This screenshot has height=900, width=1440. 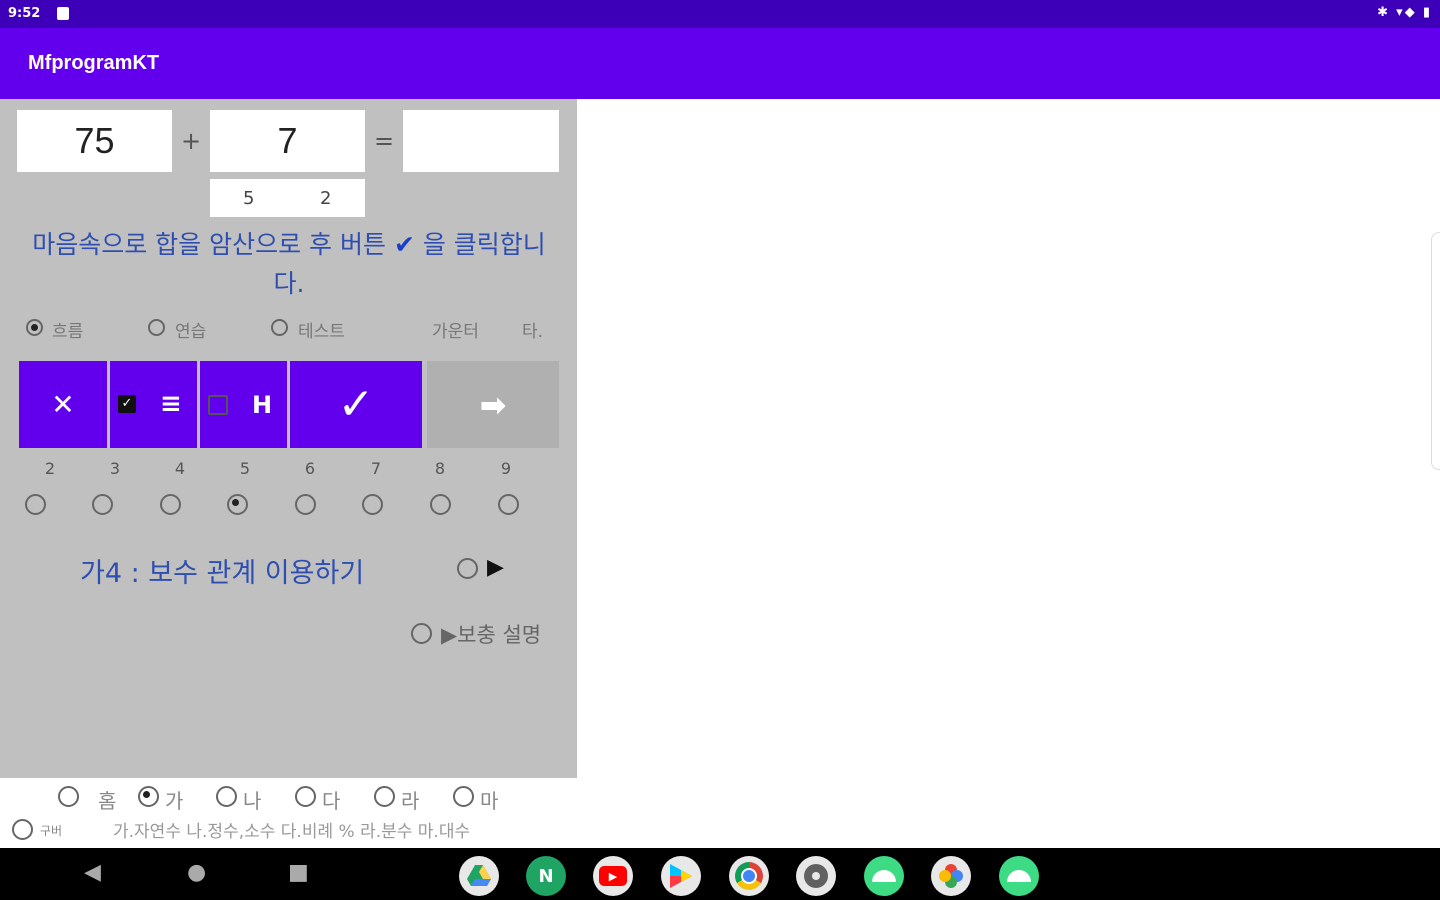 What do you see at coordinates (279, 327) in the screenshot?
I see `mode-radio-test` at bounding box center [279, 327].